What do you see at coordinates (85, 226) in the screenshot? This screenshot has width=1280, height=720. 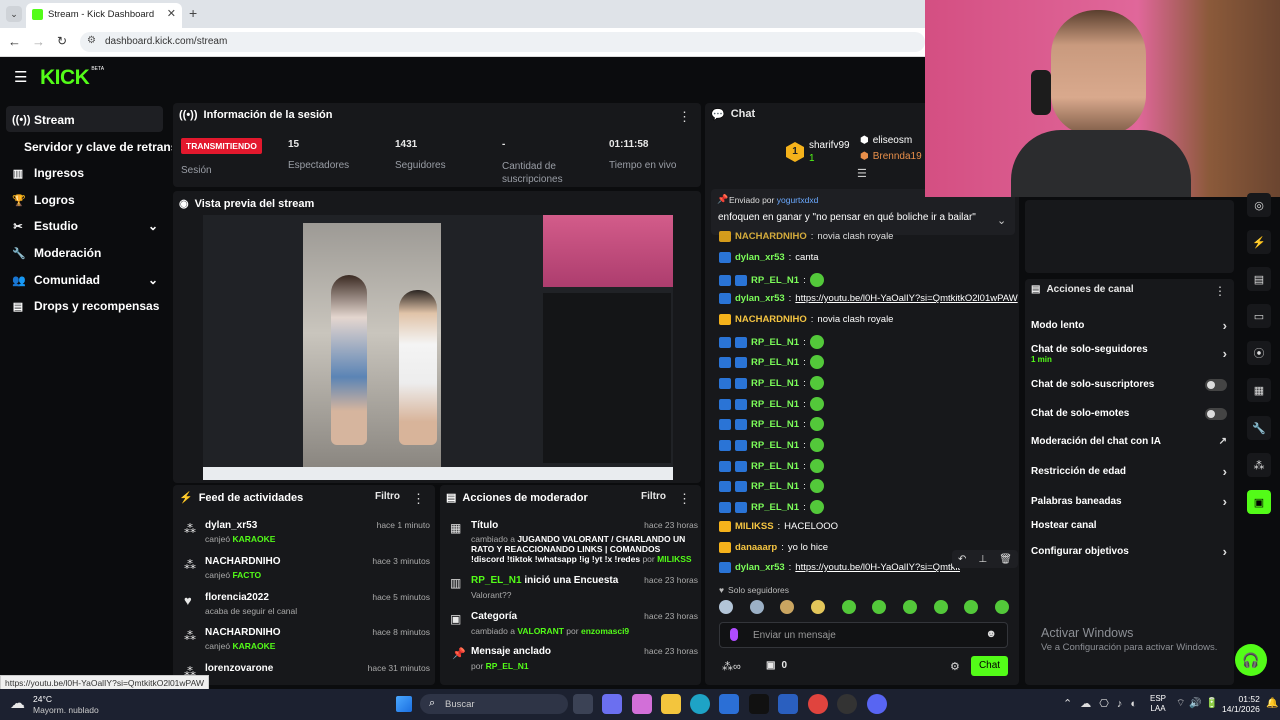 I see `sidebar-item-estudio: ✂ Estudio ⌄` at bounding box center [85, 226].